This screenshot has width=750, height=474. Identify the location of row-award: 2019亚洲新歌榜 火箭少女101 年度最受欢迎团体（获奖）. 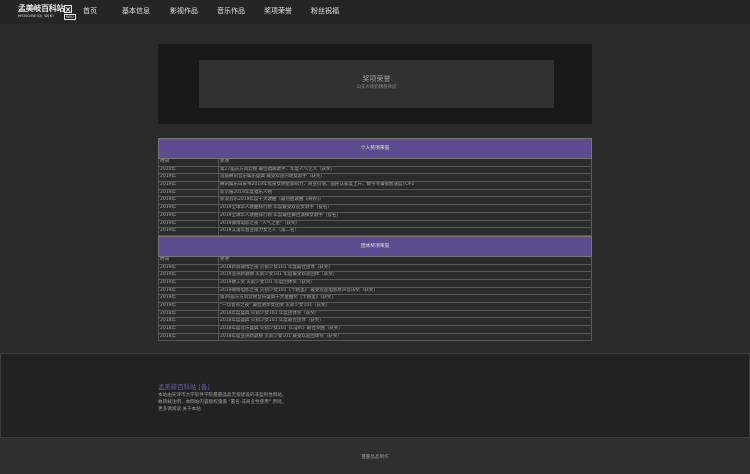
(279, 275).